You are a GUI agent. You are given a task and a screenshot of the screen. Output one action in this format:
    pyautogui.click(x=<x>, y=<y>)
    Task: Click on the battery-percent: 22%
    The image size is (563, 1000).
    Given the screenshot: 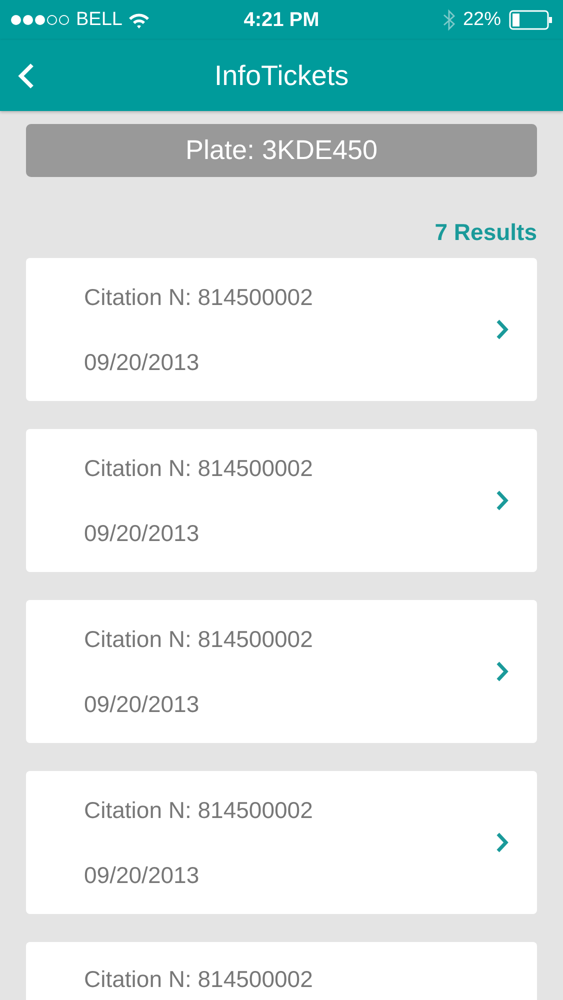 What is the action you would take?
    pyautogui.click(x=481, y=20)
    